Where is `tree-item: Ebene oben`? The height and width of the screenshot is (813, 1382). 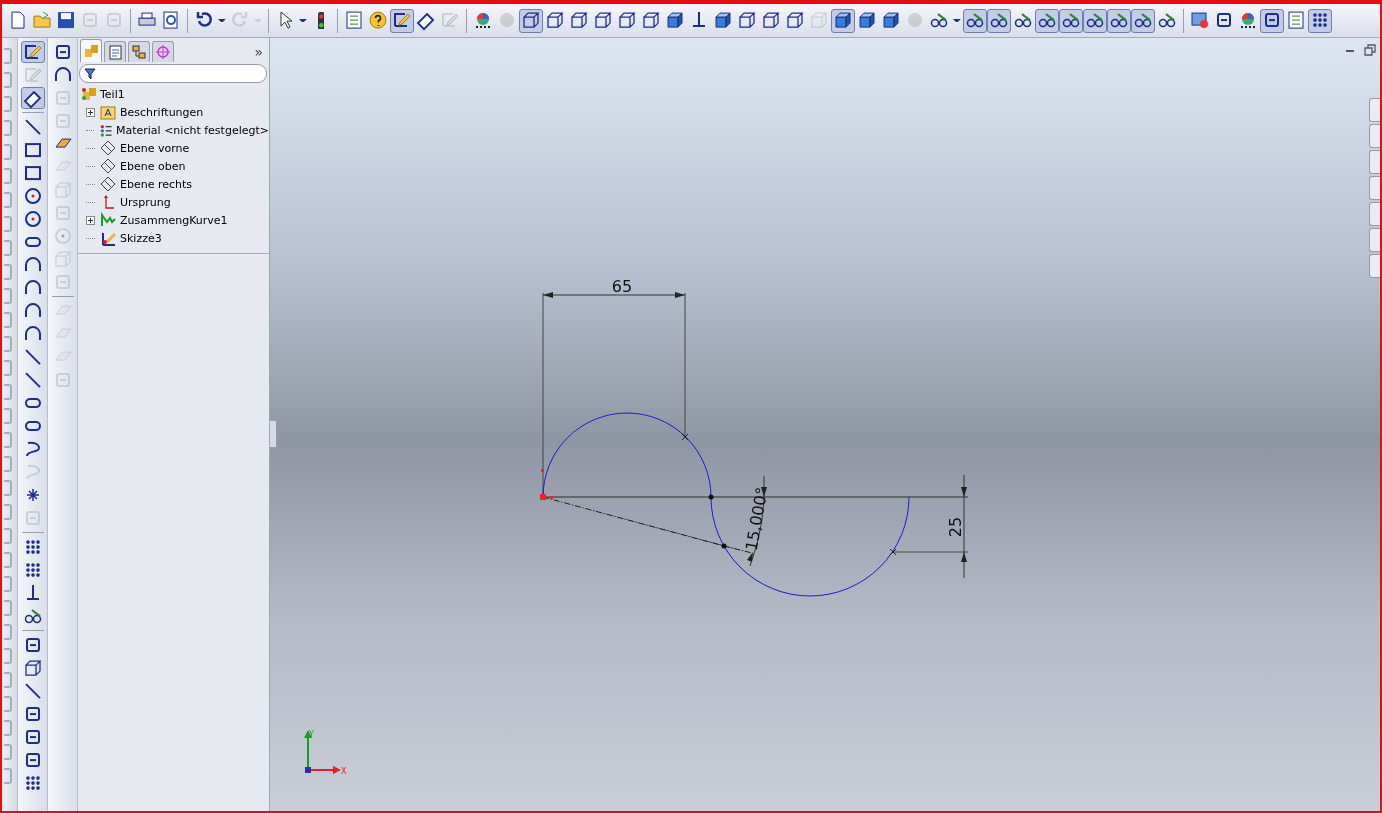
tree-item: Ebene oben is located at coordinates (153, 166).